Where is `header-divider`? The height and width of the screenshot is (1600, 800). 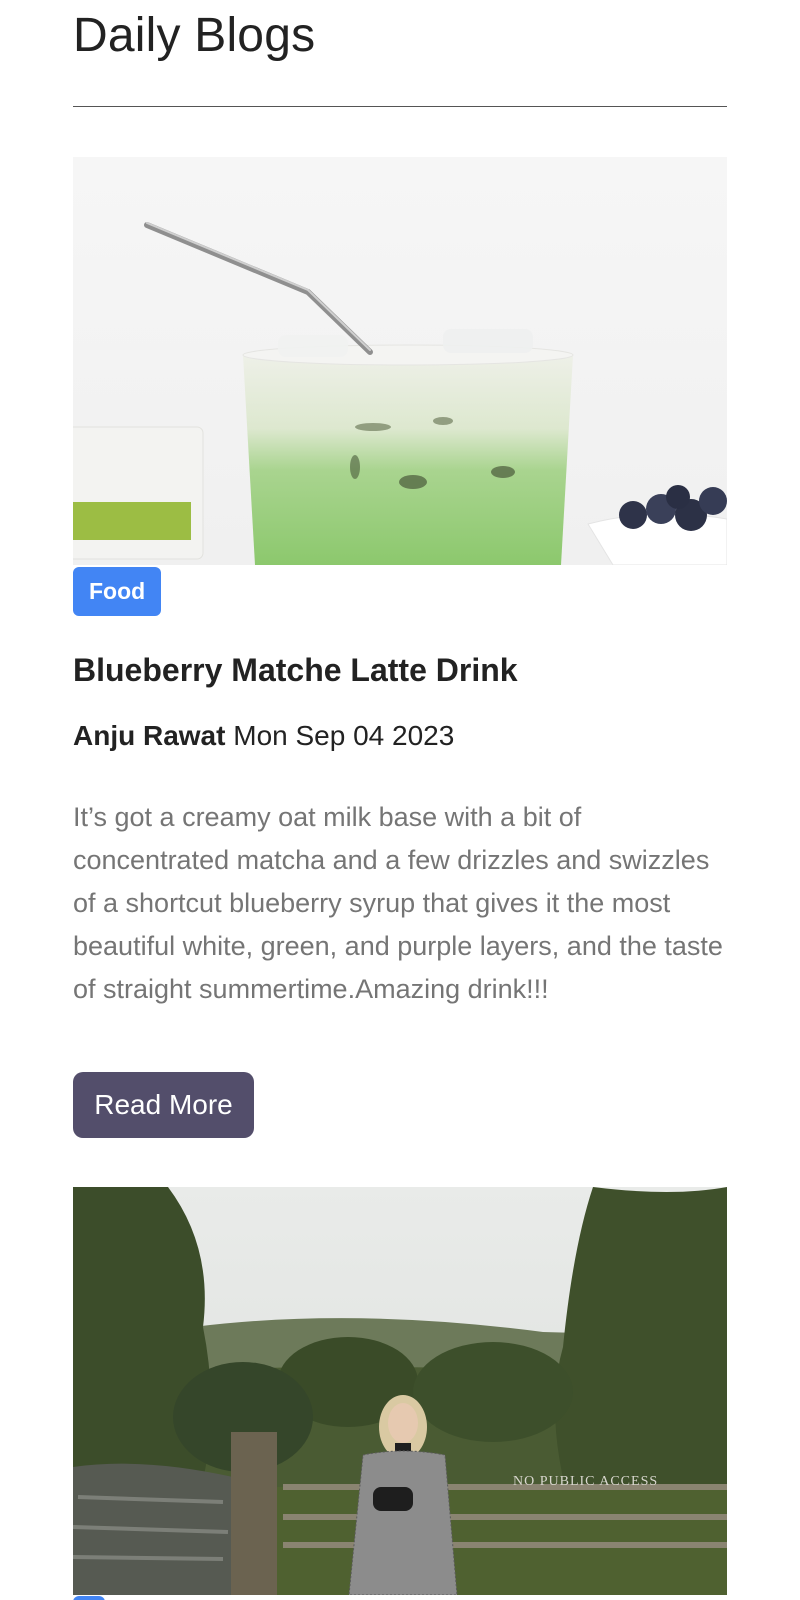 header-divider is located at coordinates (400, 106).